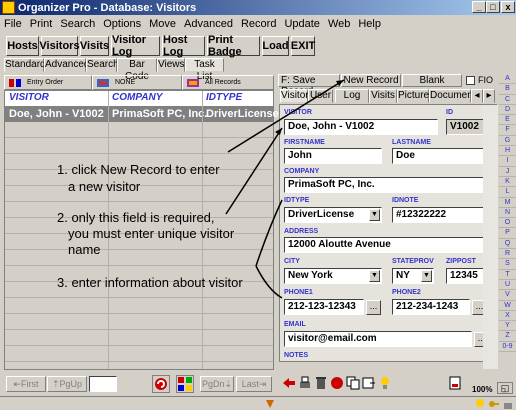 This screenshot has width=516, height=410. I want to click on annotation-arrows, so click(285, 189).